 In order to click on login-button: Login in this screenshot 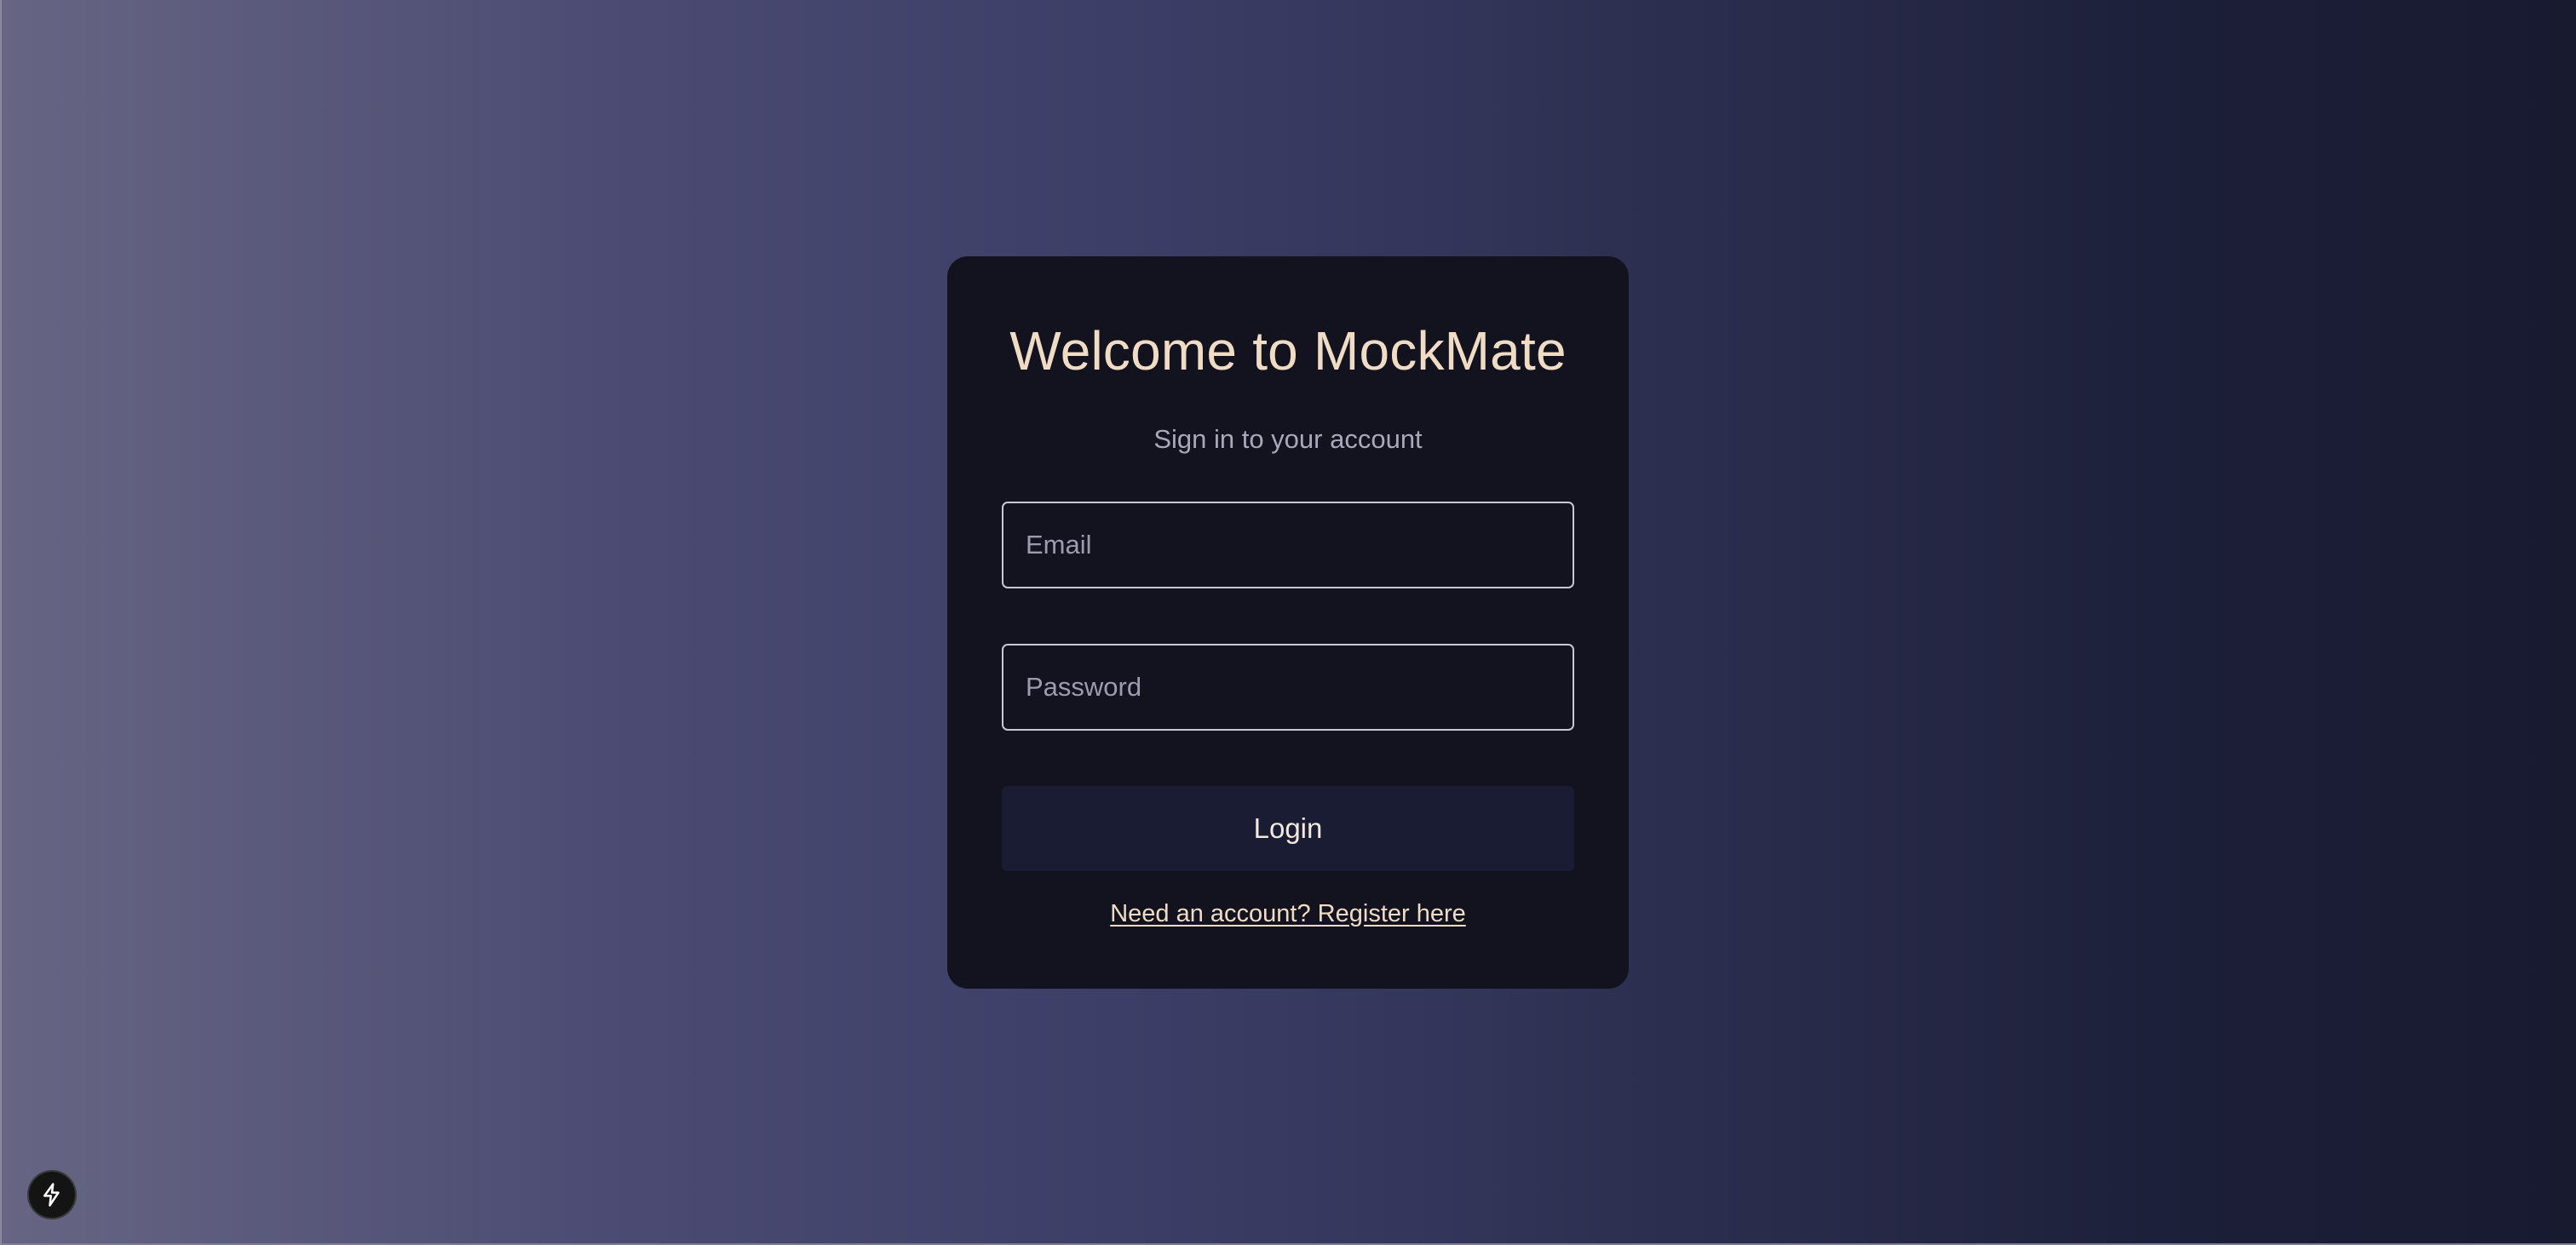, I will do `click(1288, 828)`.